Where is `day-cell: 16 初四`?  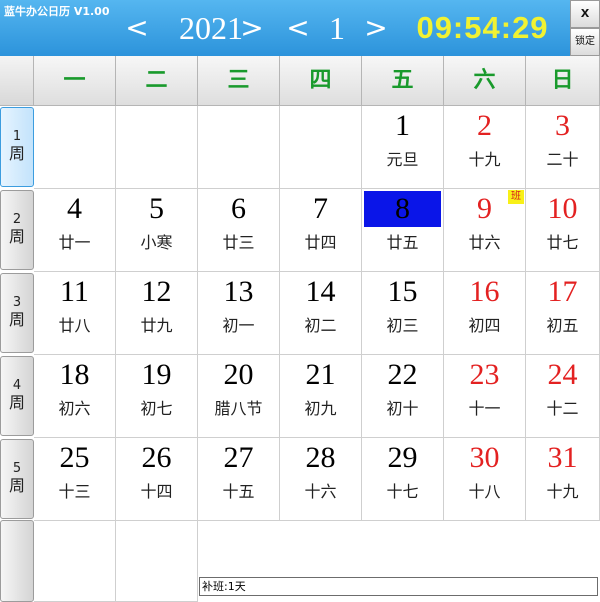
day-cell: 16 初四 is located at coordinates (485, 313).